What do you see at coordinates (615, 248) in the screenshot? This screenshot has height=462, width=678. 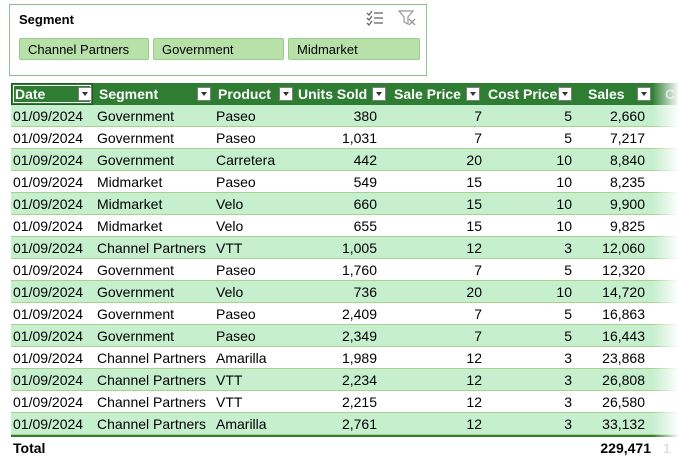 I see `sales-cell: 12,060` at bounding box center [615, 248].